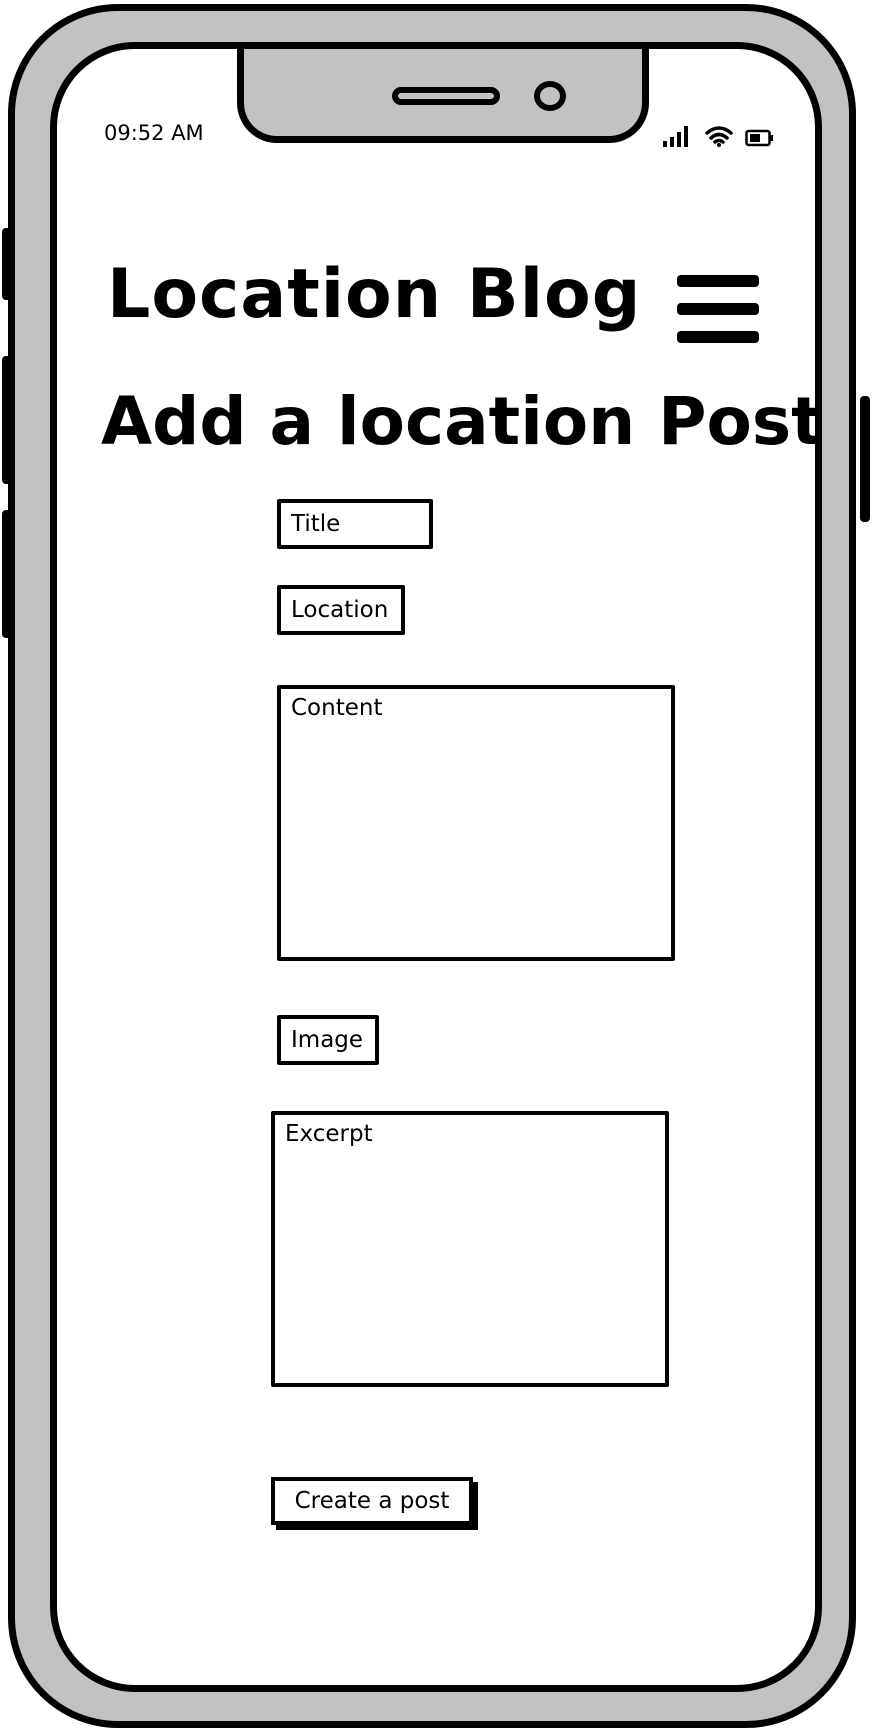  I want to click on wifi-icon, so click(719, 136).